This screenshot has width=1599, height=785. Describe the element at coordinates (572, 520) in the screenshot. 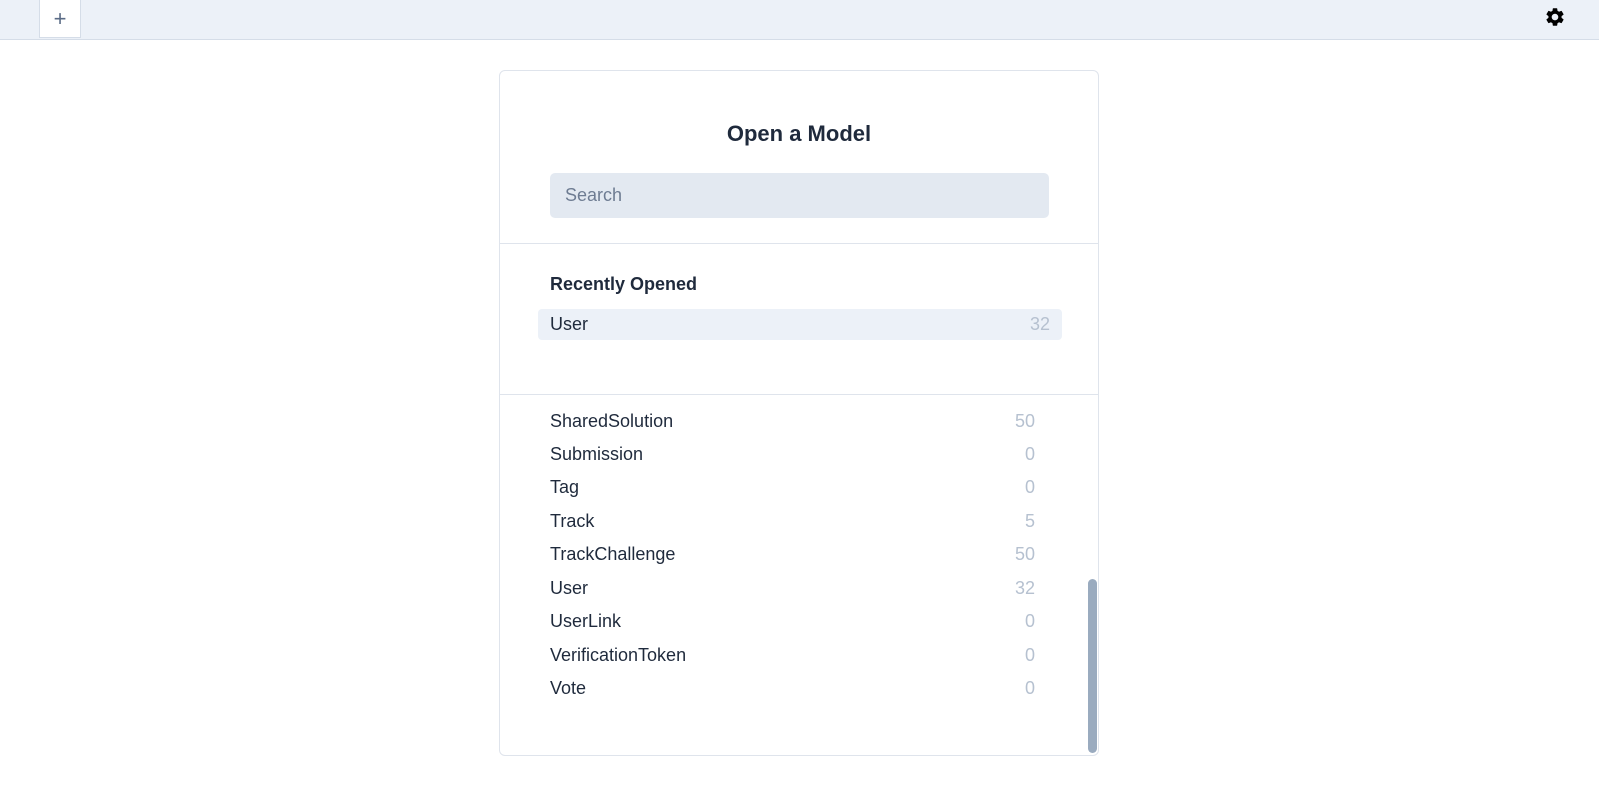

I see `model-name: Track` at that location.